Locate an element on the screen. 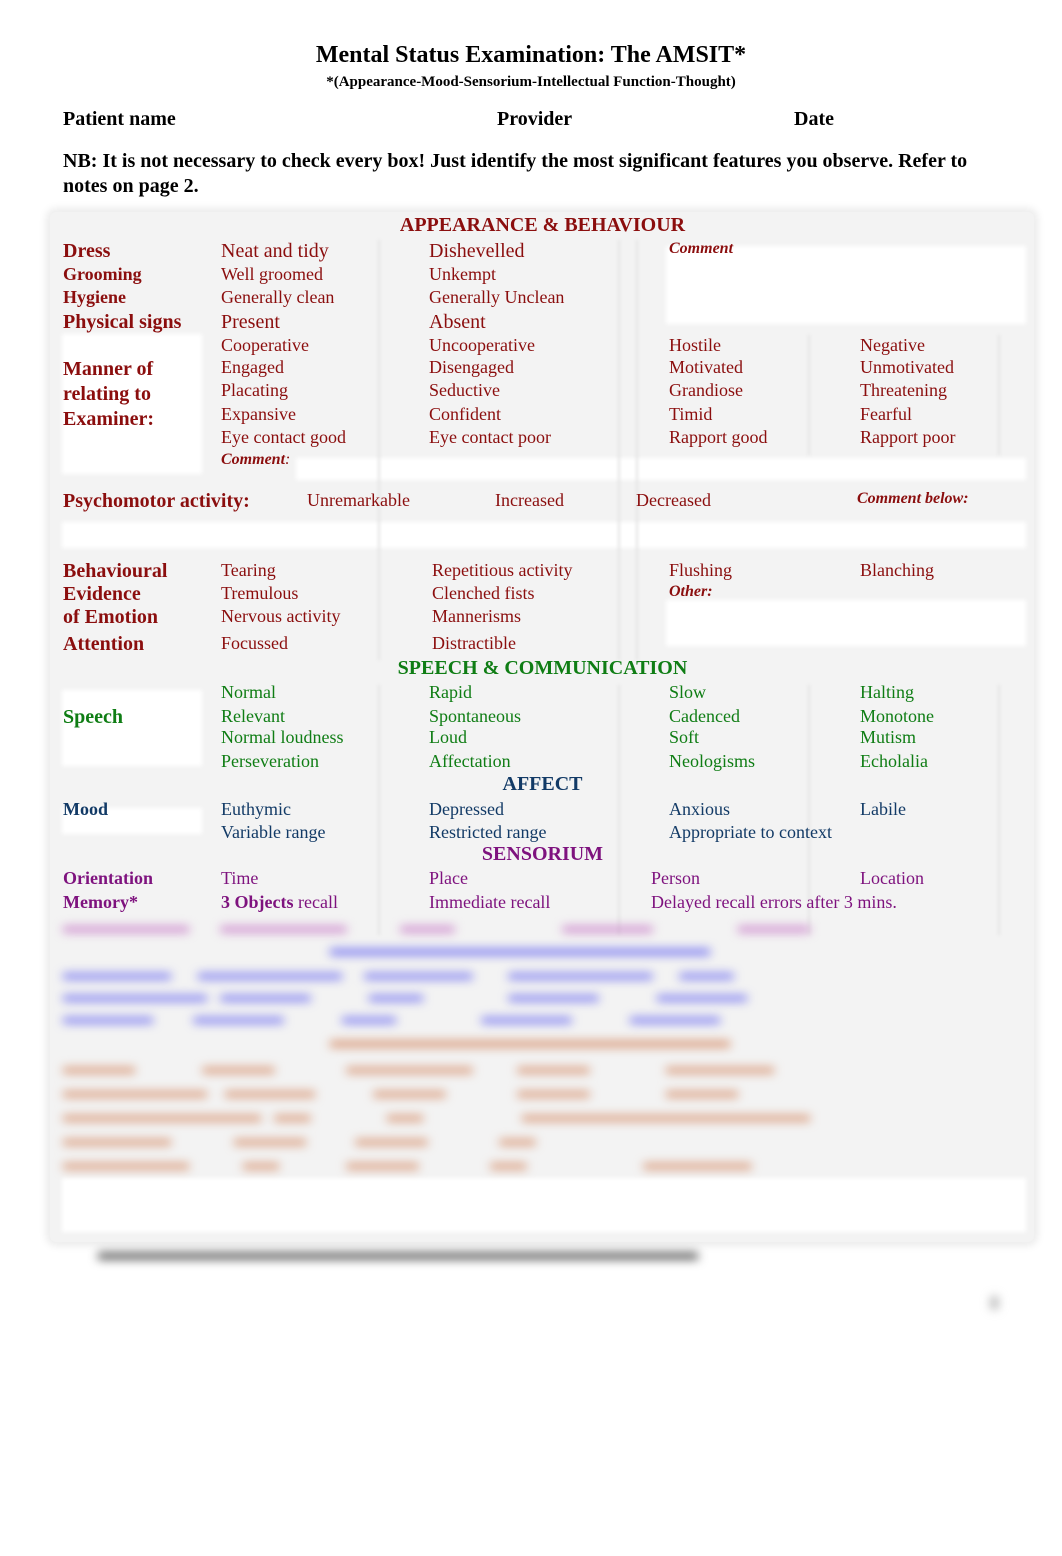 Image resolution: width=1062 pixels, height=1556 pixels. psychomotor-comment-label: Comment below: is located at coordinates (913, 498).